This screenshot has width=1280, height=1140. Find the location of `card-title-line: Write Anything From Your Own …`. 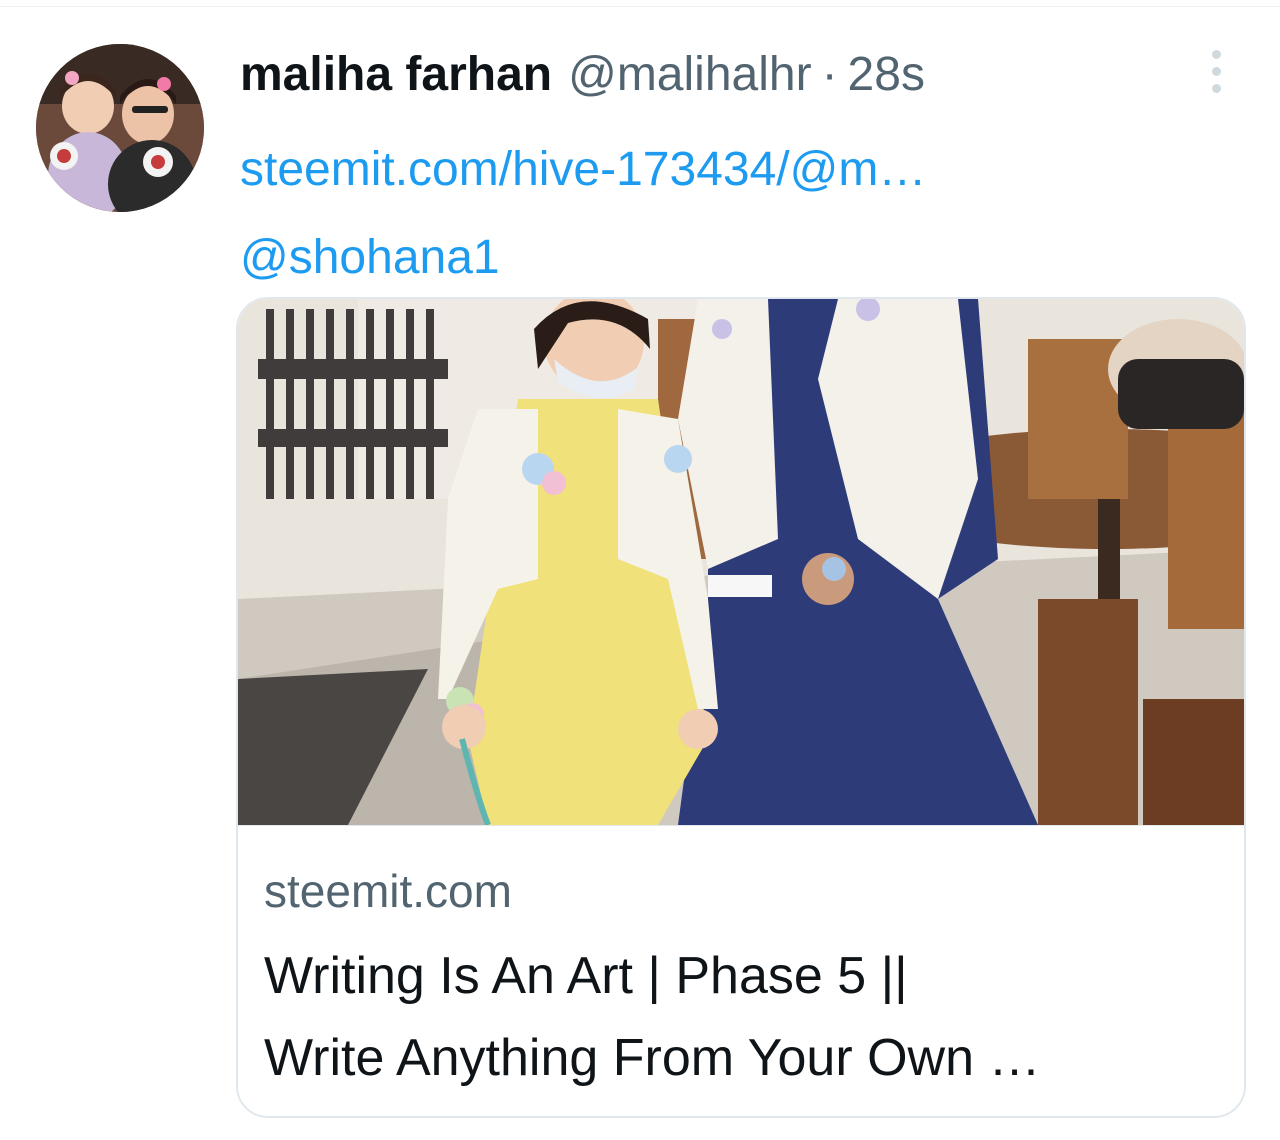

card-title-line: Write Anything From Your Own … is located at coordinates (652, 1058).